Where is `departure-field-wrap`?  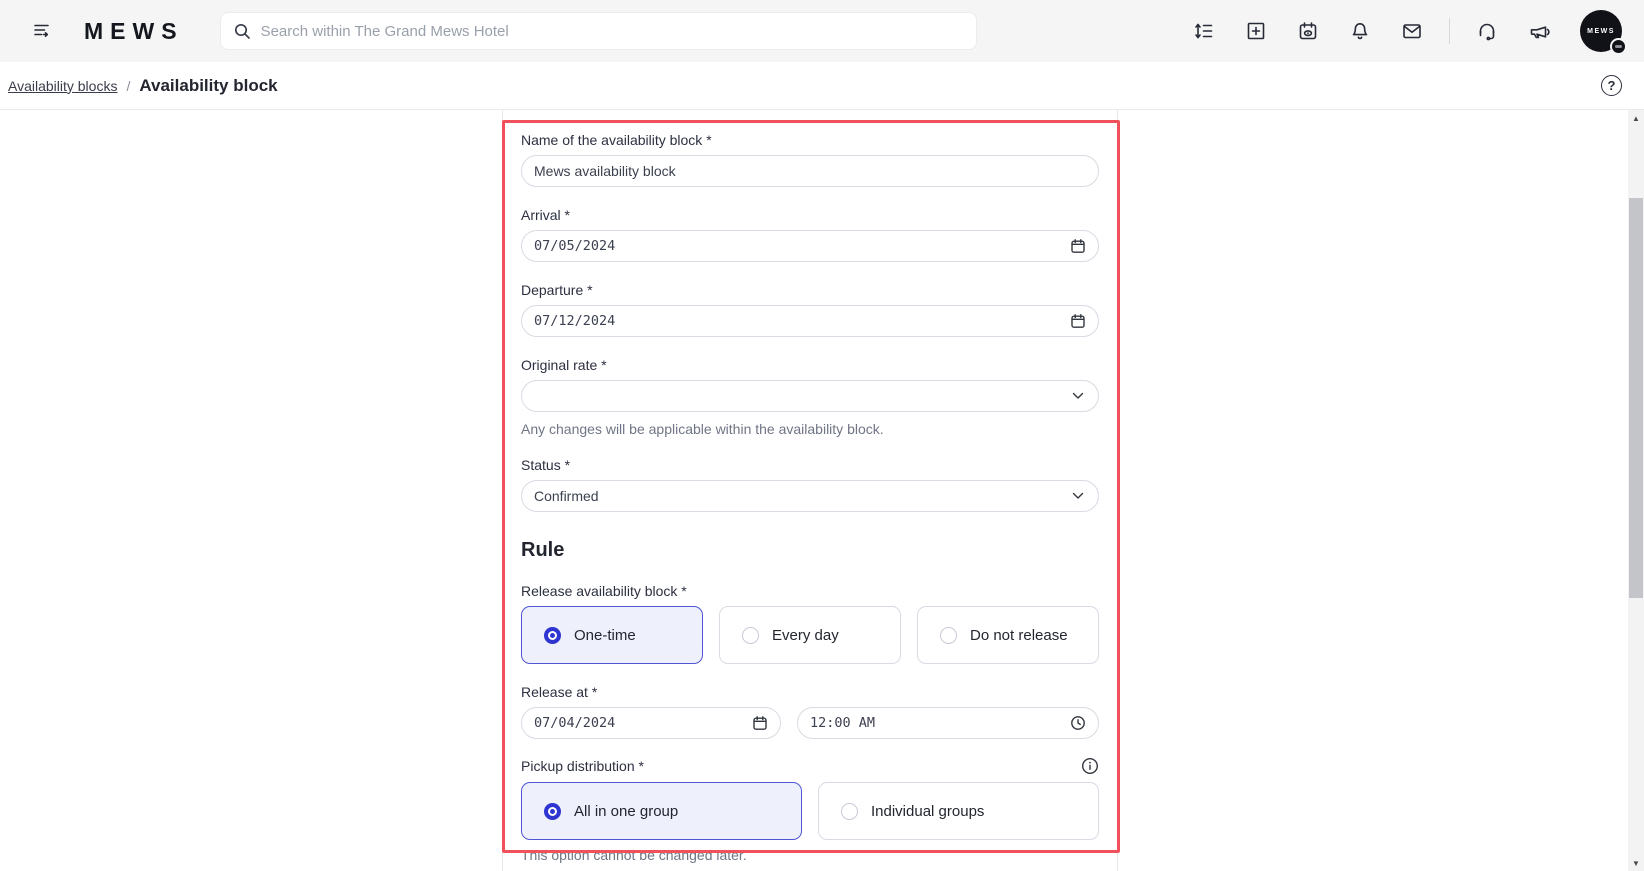 departure-field-wrap is located at coordinates (810, 321).